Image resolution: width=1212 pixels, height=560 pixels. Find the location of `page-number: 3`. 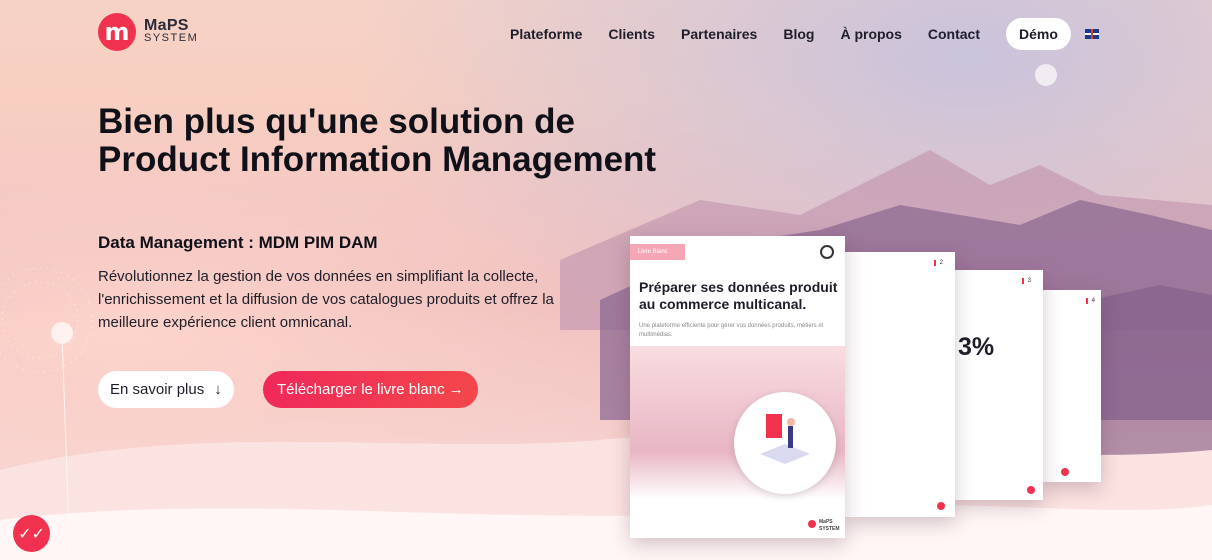

page-number: 3 is located at coordinates (1026, 281).